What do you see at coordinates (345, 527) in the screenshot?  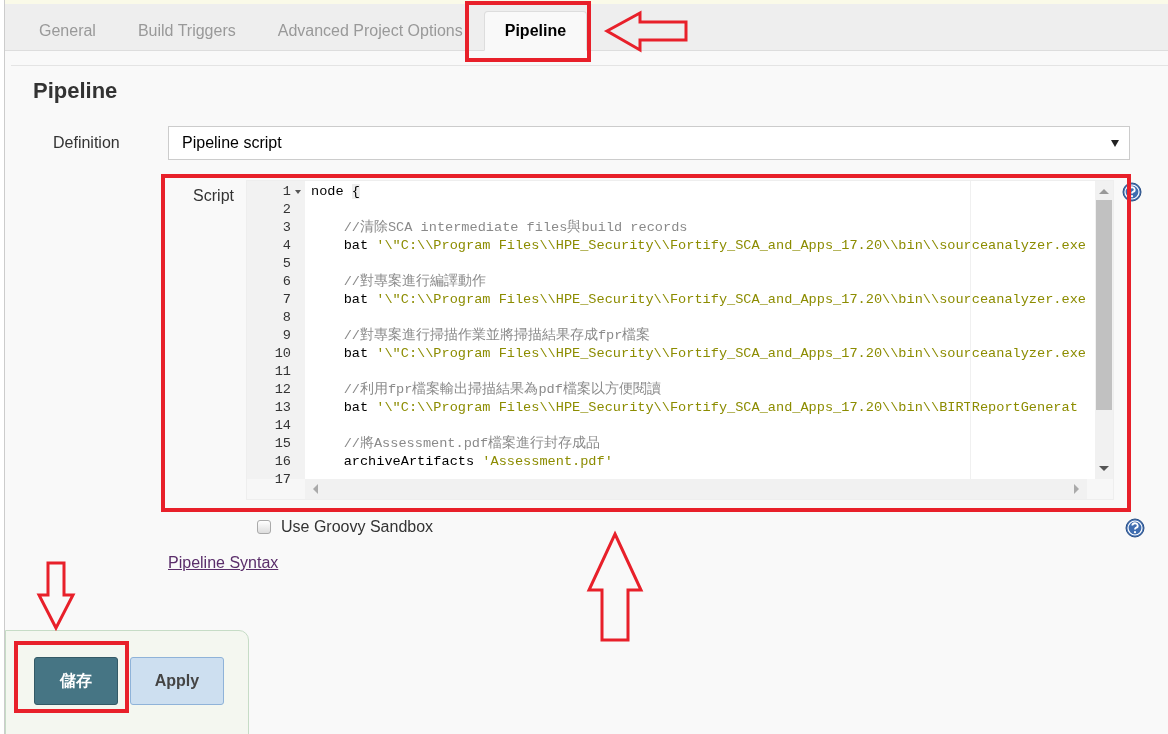 I see `sandbox-checkbox: Use Groovy Sandbox` at bounding box center [345, 527].